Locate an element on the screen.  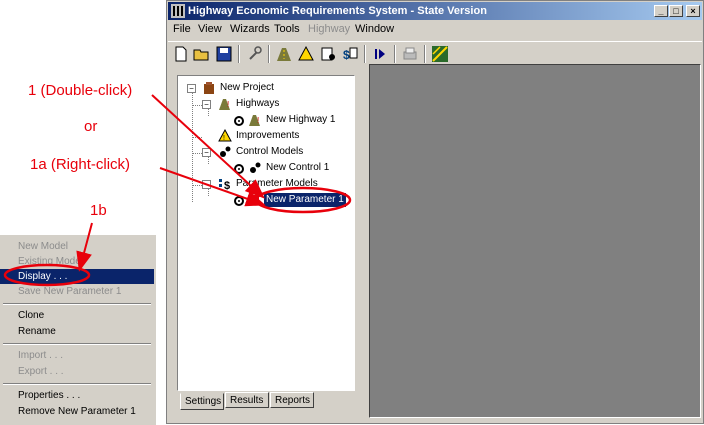
improvements-icon: ! is located at coordinates (225, 135).